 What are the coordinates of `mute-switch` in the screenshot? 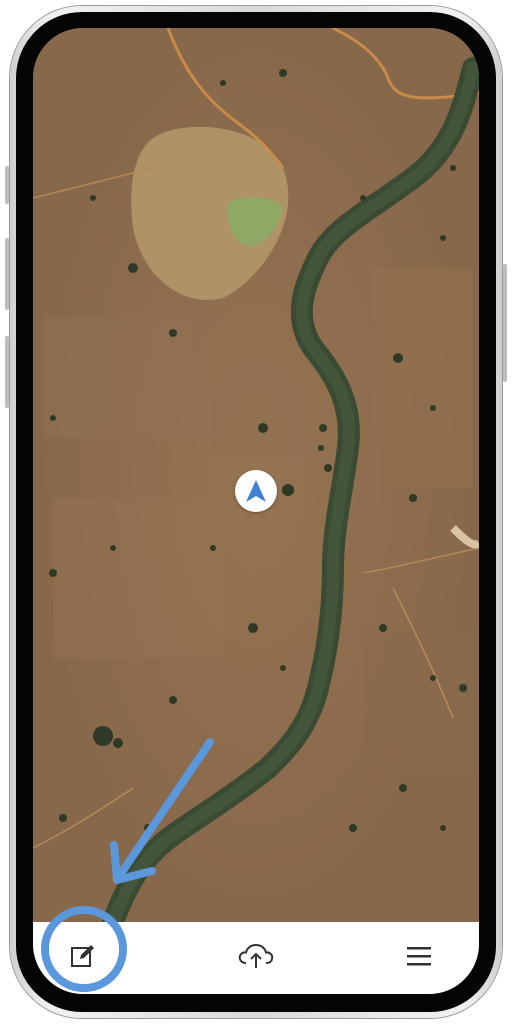 It's located at (7, 185).